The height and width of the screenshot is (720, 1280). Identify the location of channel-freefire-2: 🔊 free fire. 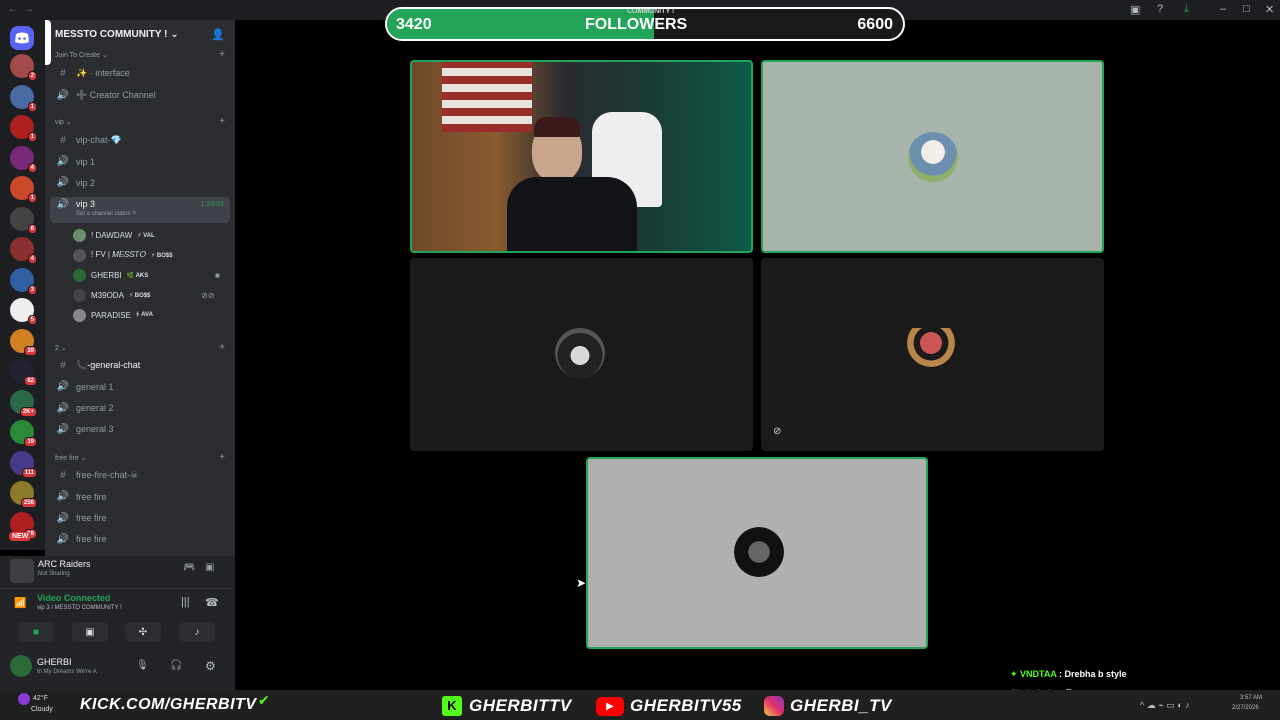
(140, 518).